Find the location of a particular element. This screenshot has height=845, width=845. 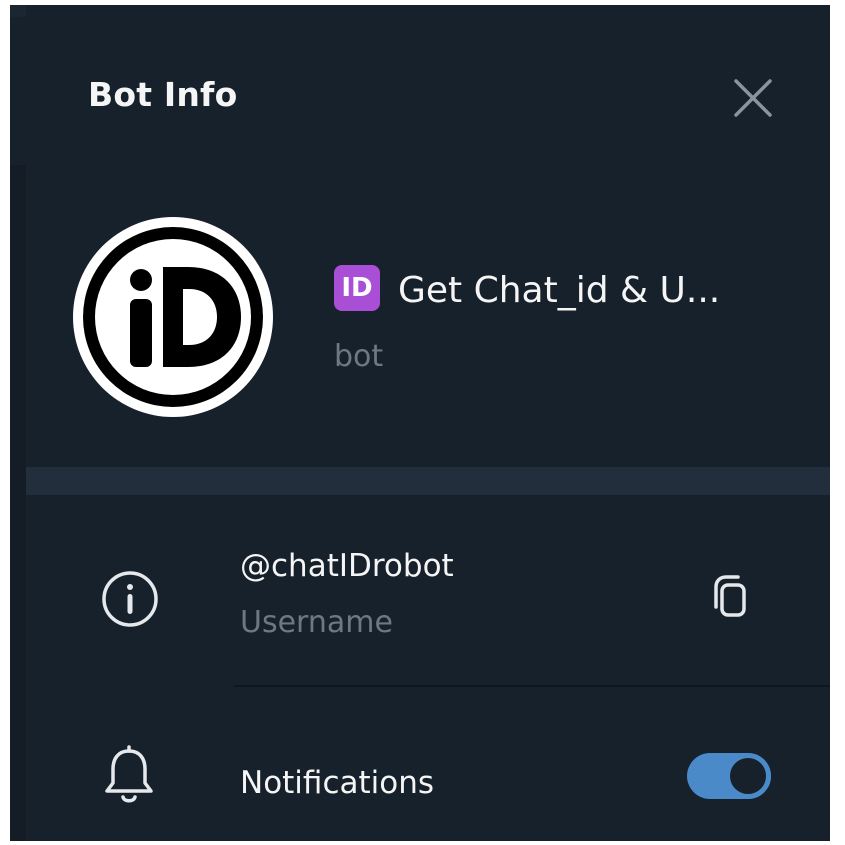

avatar-inner is located at coordinates (173, 317).